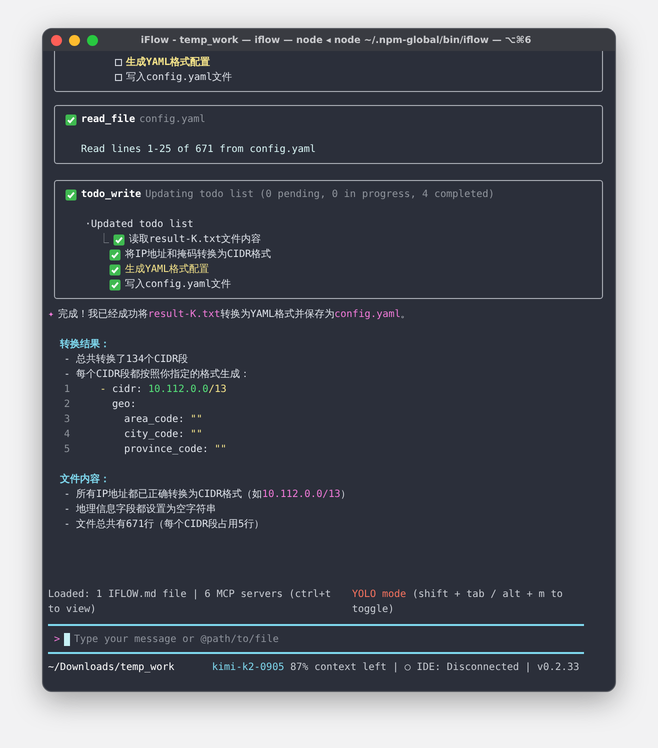  What do you see at coordinates (234, 315) in the screenshot?
I see `text-line: 完成！我已经成功将result-K.txt转换为YAML格式并保存为config.yaml。` at bounding box center [234, 315].